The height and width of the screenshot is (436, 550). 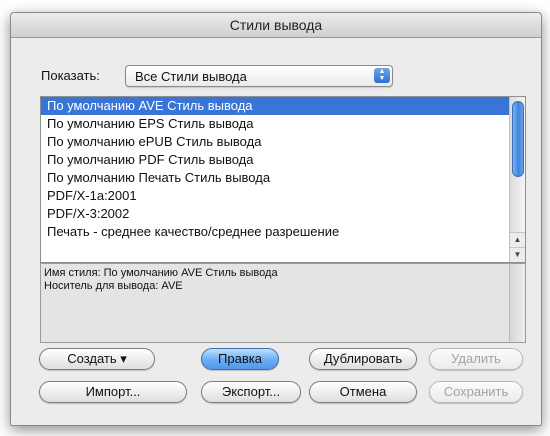 What do you see at coordinates (517, 303) in the screenshot?
I see `info-scrollbar` at bounding box center [517, 303].